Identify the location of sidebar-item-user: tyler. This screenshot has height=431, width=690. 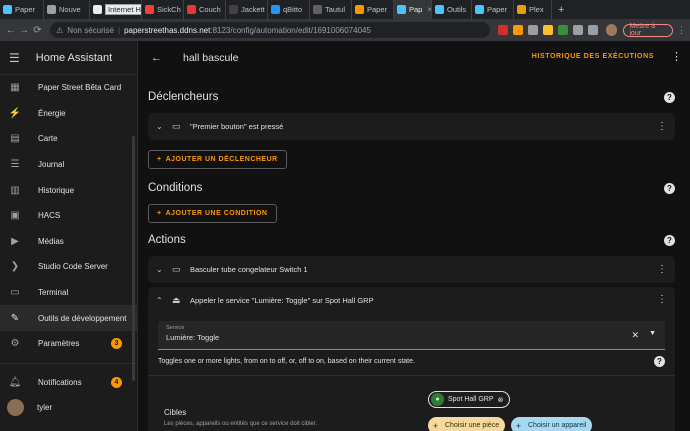
(68, 408).